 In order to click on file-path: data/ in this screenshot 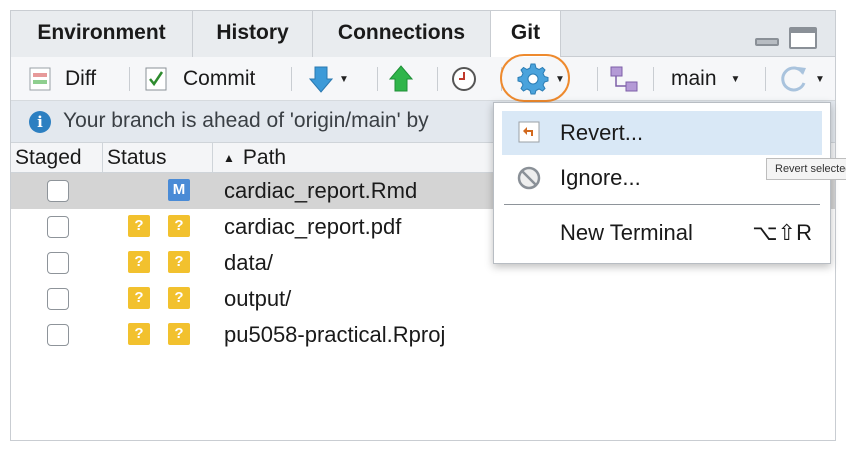, I will do `click(248, 262)`.